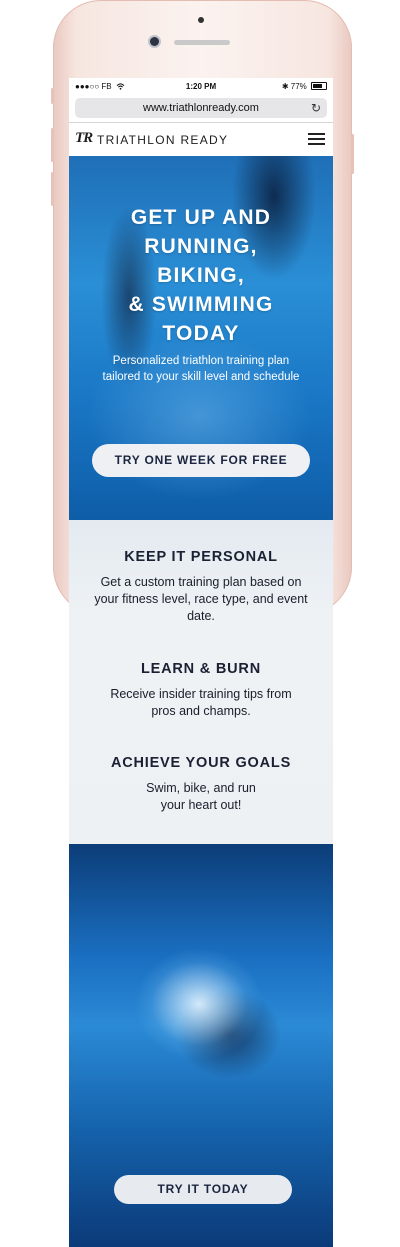 Image resolution: width=400 pixels, height=1247 pixels. What do you see at coordinates (201, 669) in the screenshot?
I see `feature-title: LEARN & BURN` at bounding box center [201, 669].